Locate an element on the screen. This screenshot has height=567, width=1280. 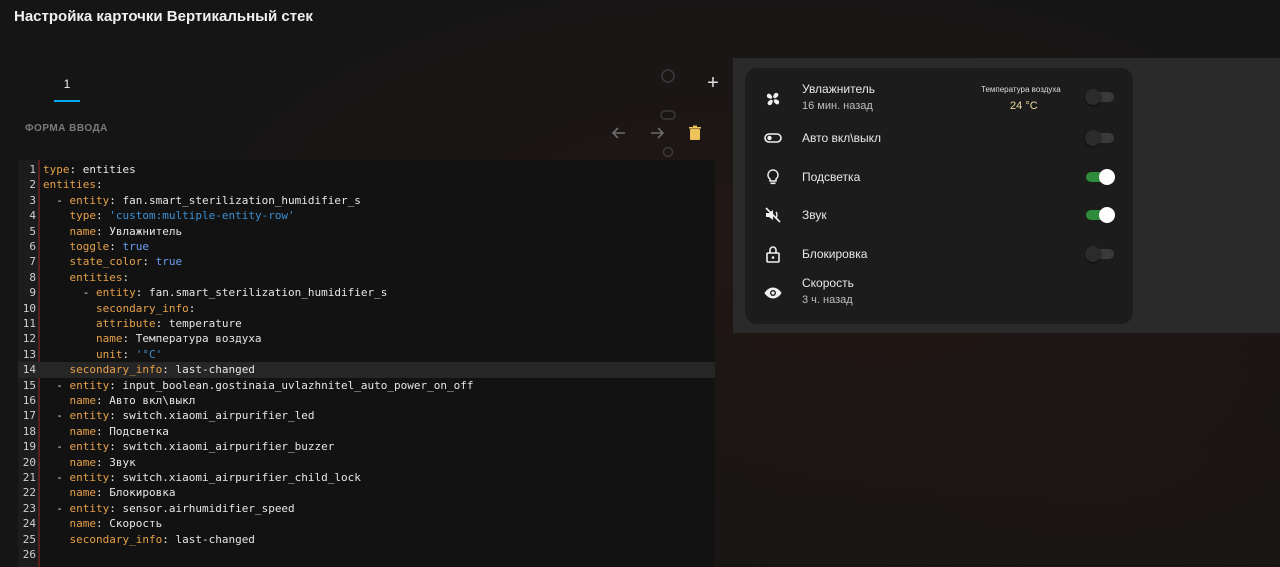
code-token: : switch.xiaomi_airpurifier_led is located at coordinates (212, 416).